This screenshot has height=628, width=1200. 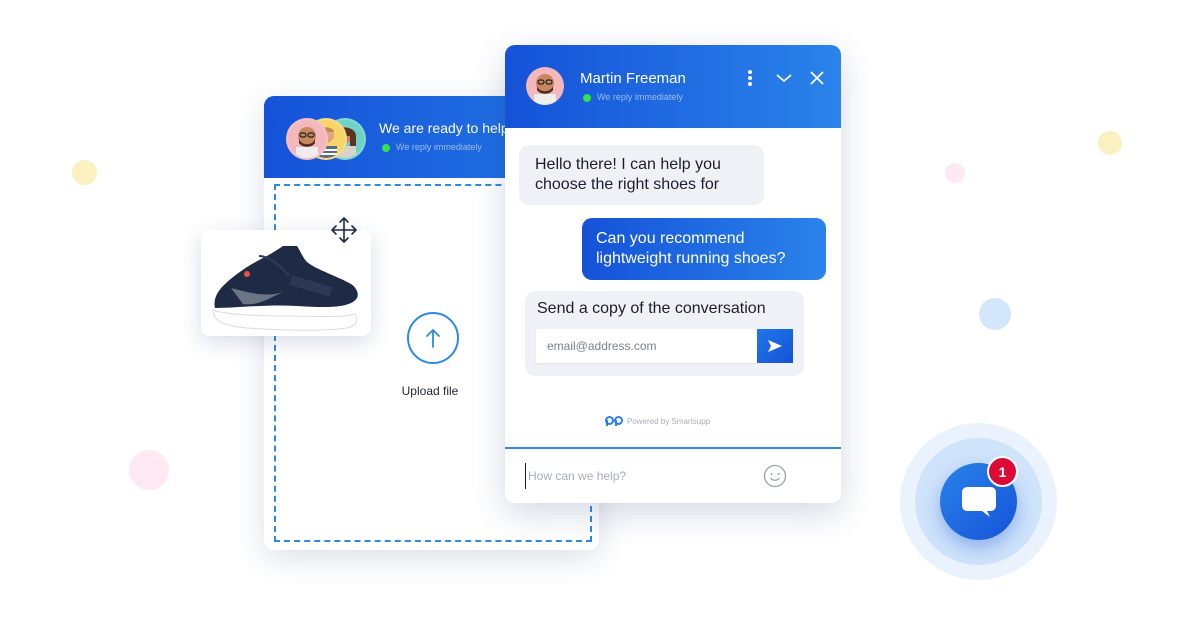 I want to click on decor-dot-pink-right, so click(x=955, y=173).